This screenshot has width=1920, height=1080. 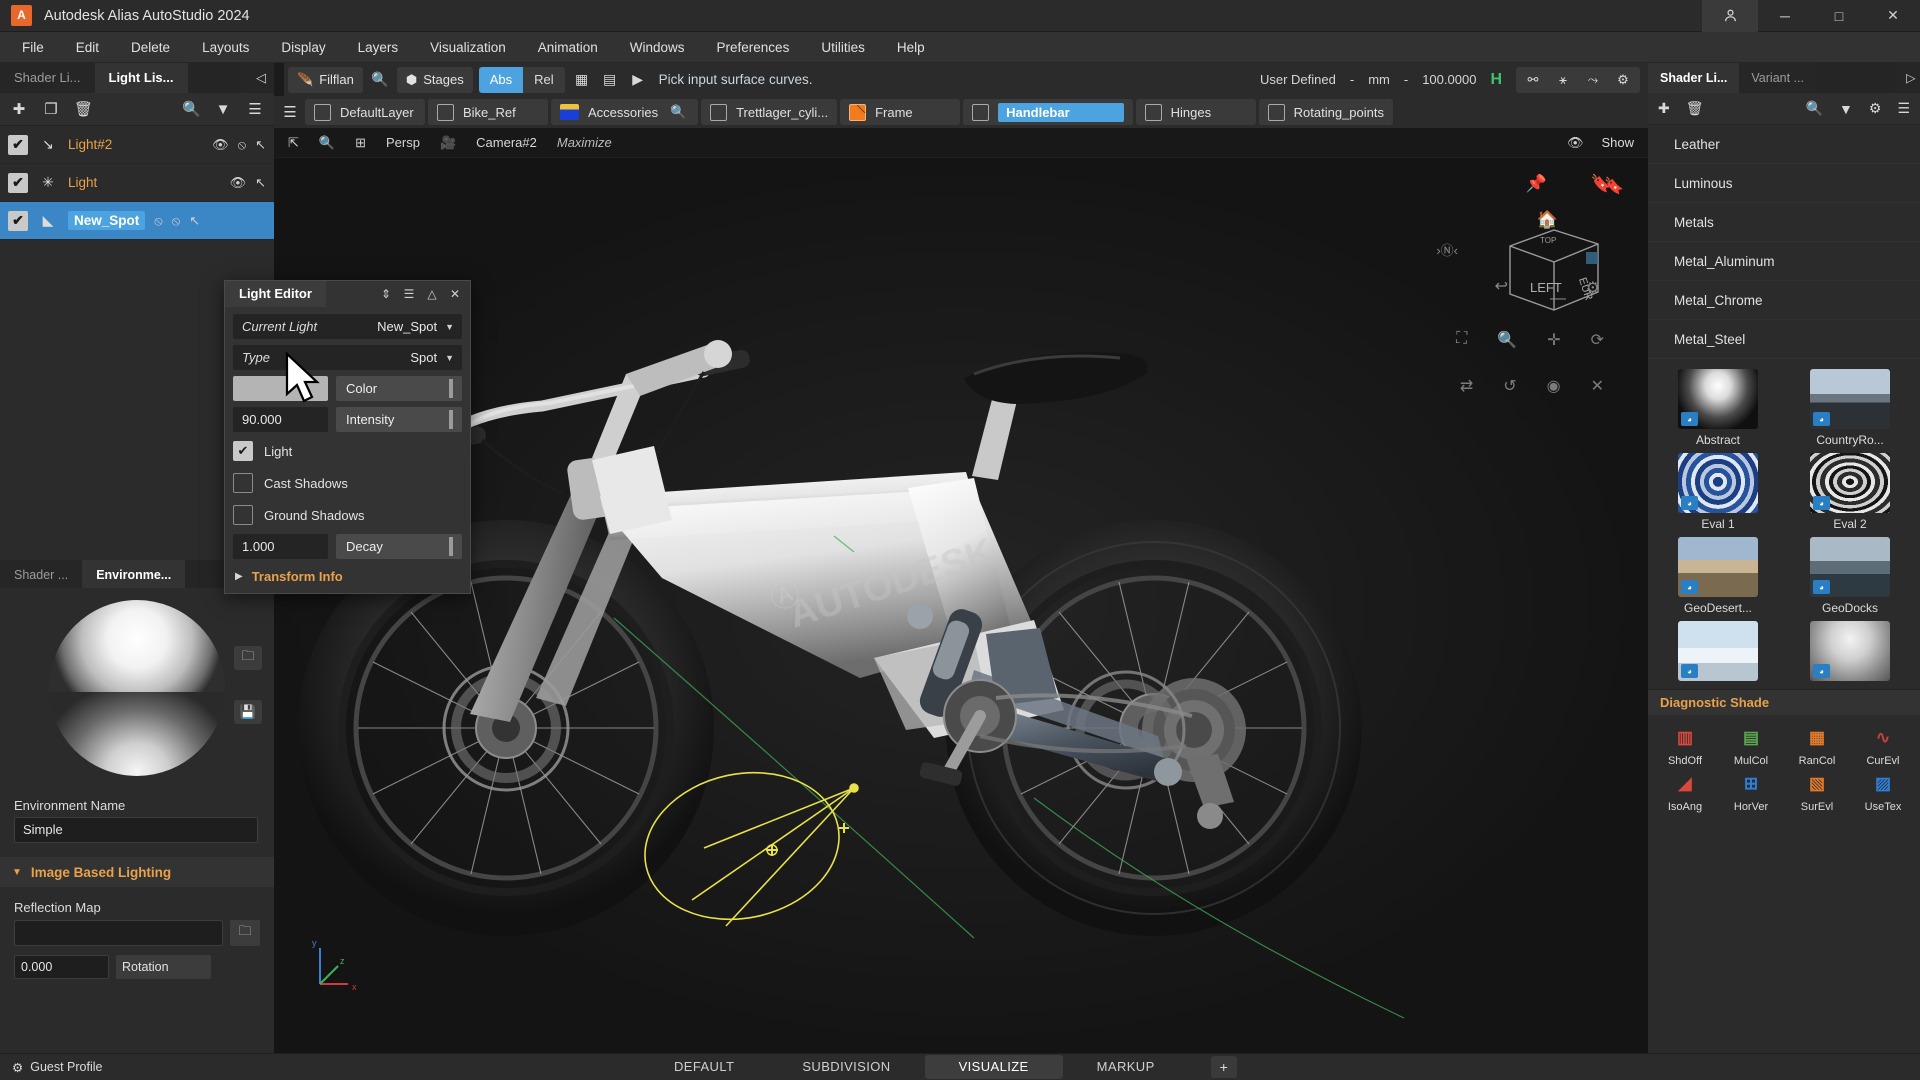 I want to click on close-button: ✕, so click(x=1893, y=16).